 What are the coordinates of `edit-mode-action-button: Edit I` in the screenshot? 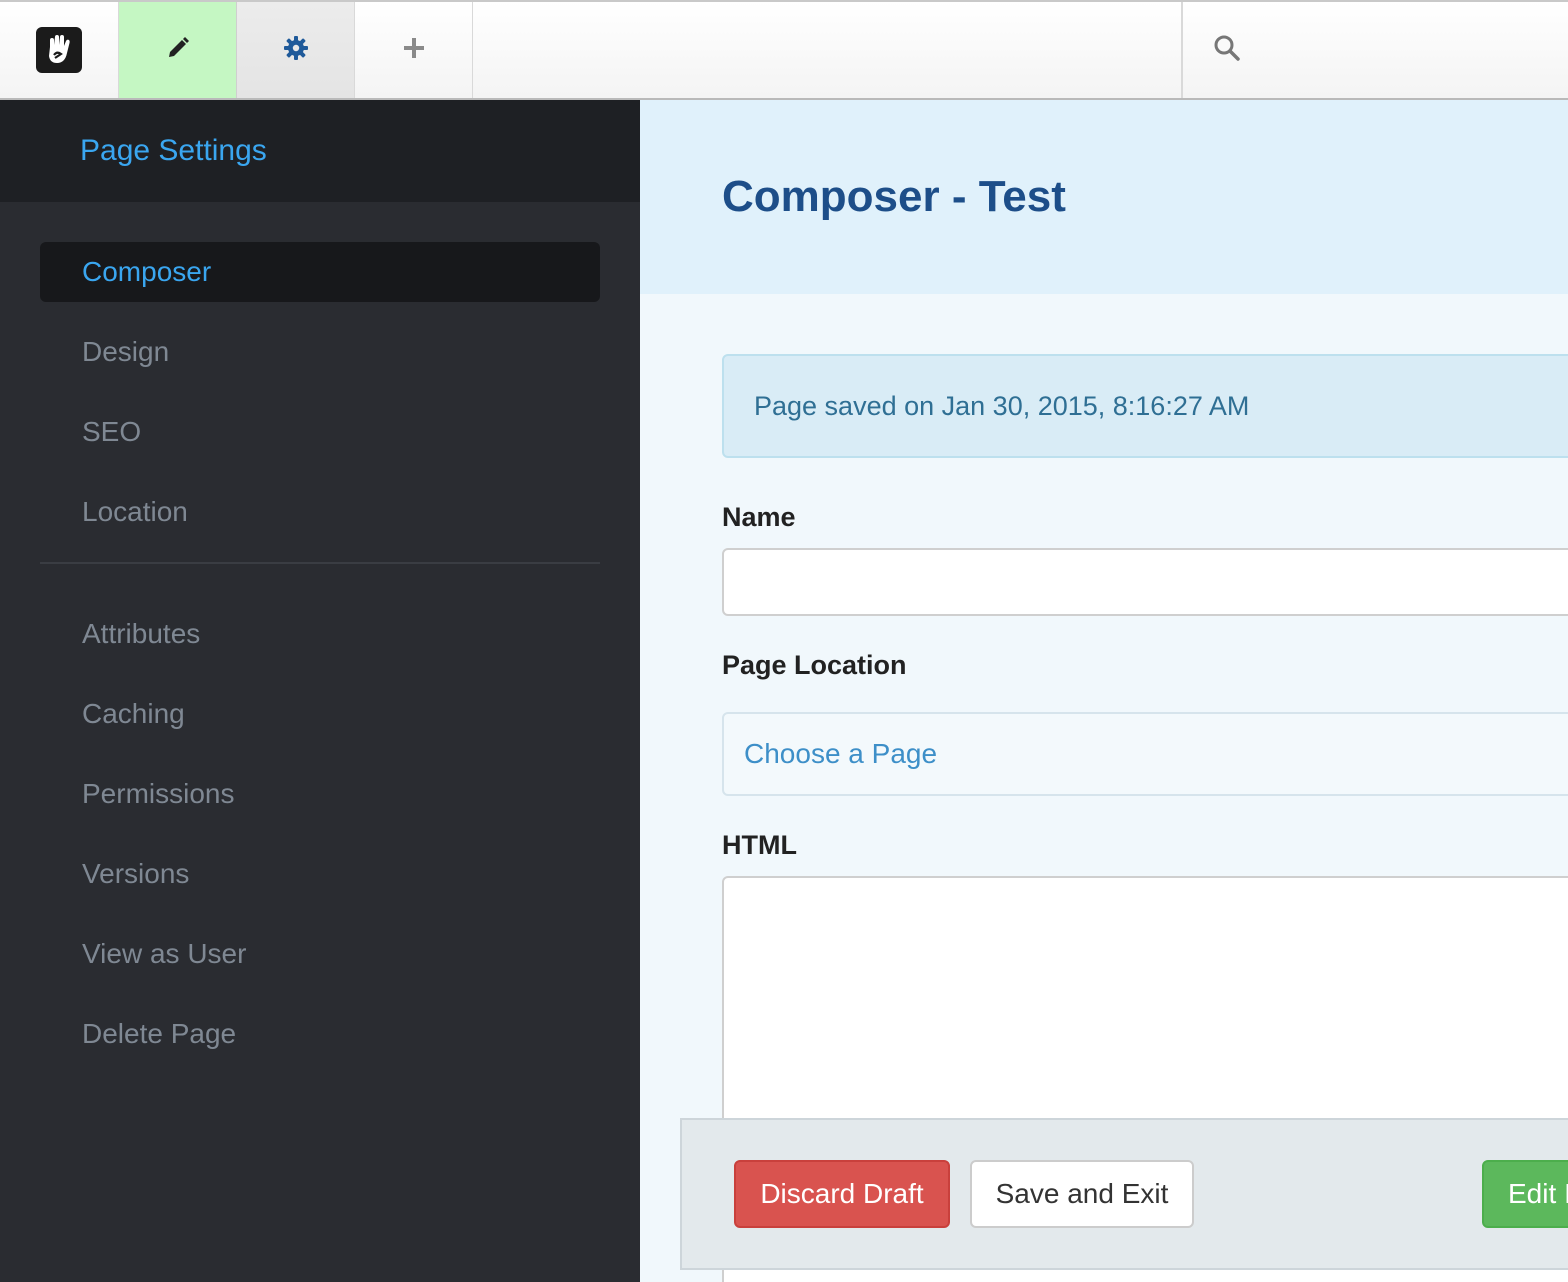 It's located at (1525, 1194).